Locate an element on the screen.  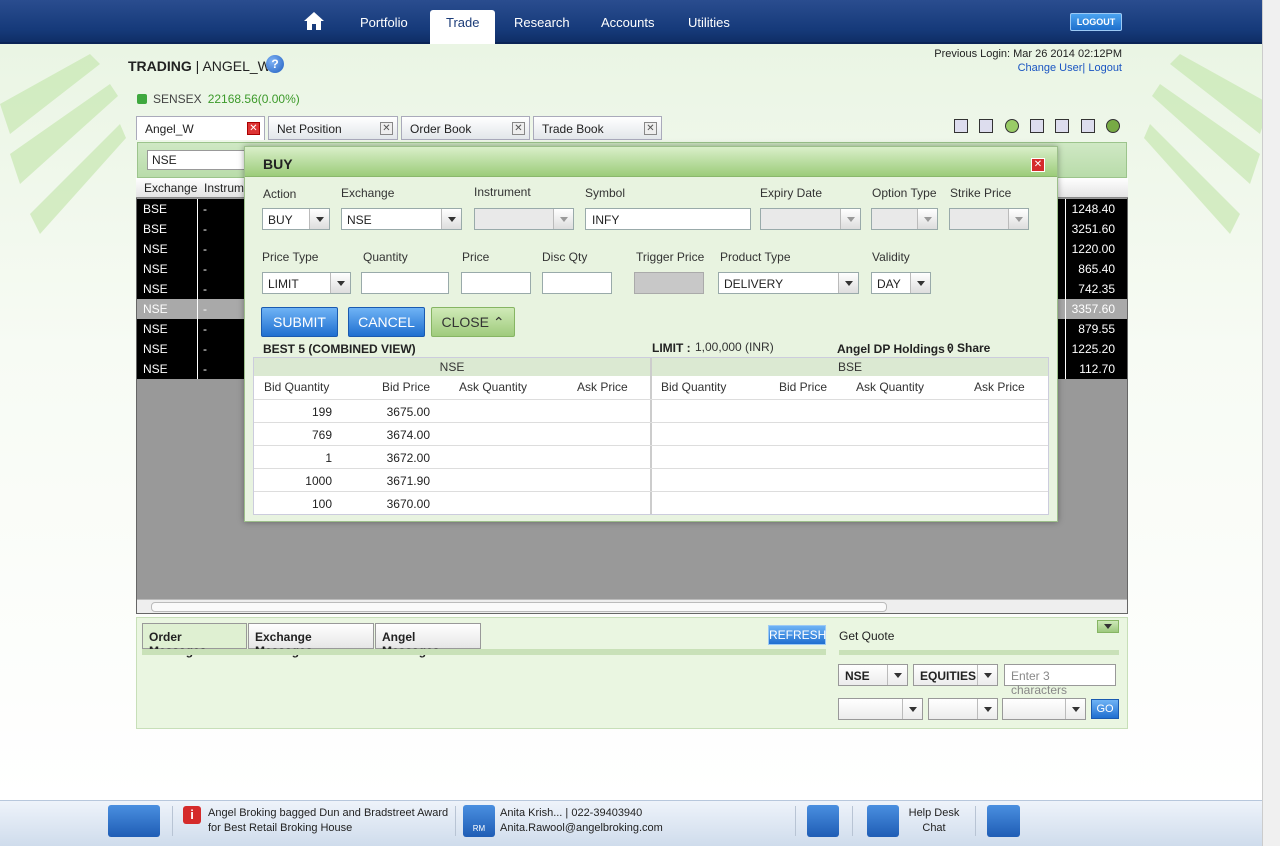
mail-icon is located at coordinates (1003, 821).